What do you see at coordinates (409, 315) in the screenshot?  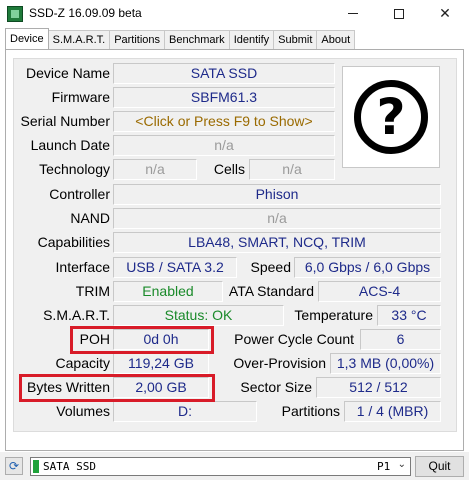 I see `temperature-value: 33 °C` at bounding box center [409, 315].